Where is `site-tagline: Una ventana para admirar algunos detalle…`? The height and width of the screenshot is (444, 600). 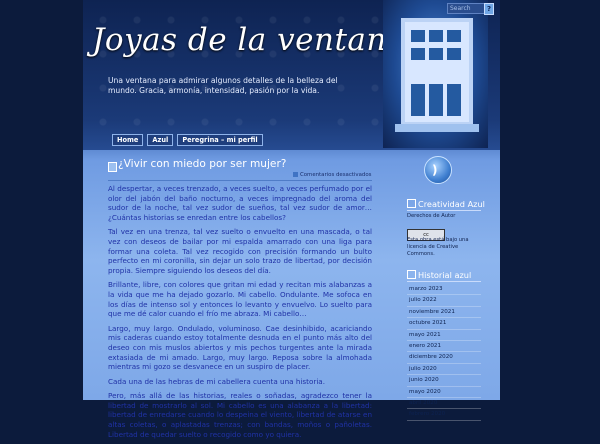
site-tagline: Una ventana para admirar algunos detalle… is located at coordinates (223, 85).